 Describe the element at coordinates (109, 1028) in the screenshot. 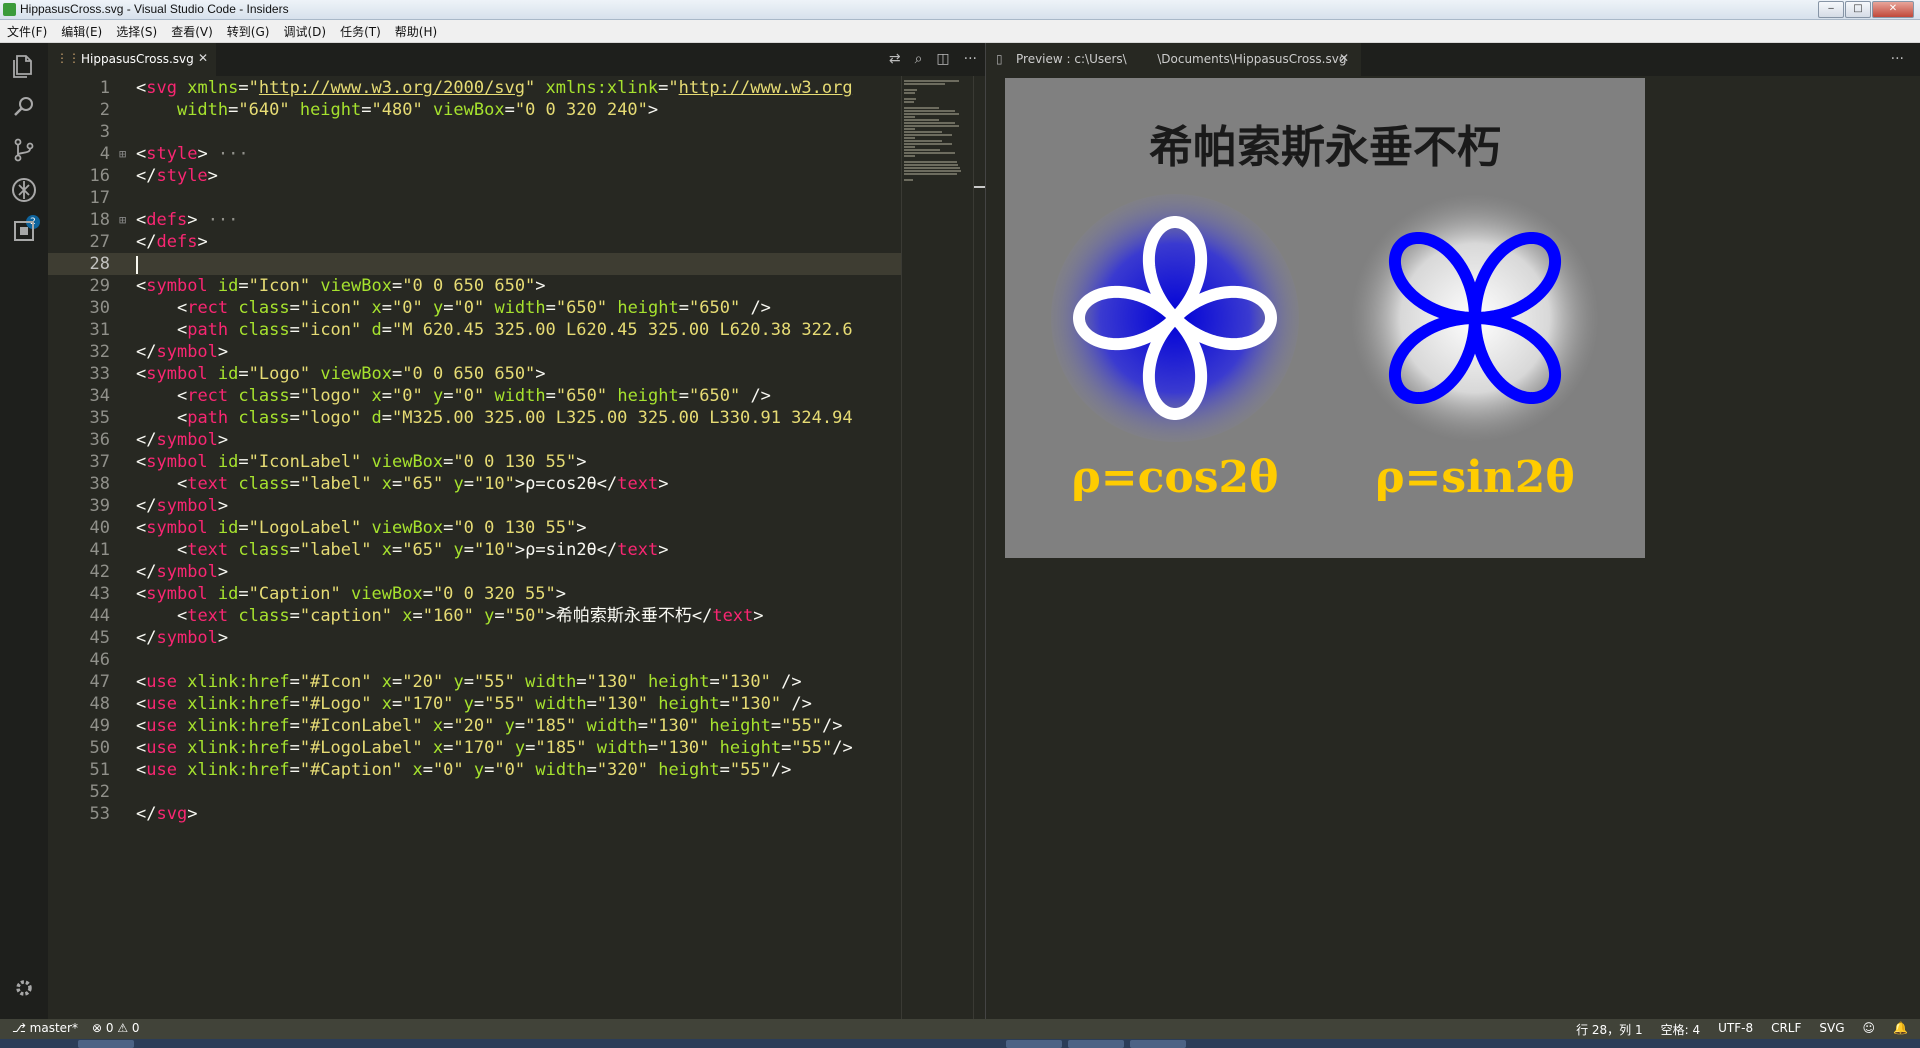

I see `error-count: 0` at that location.